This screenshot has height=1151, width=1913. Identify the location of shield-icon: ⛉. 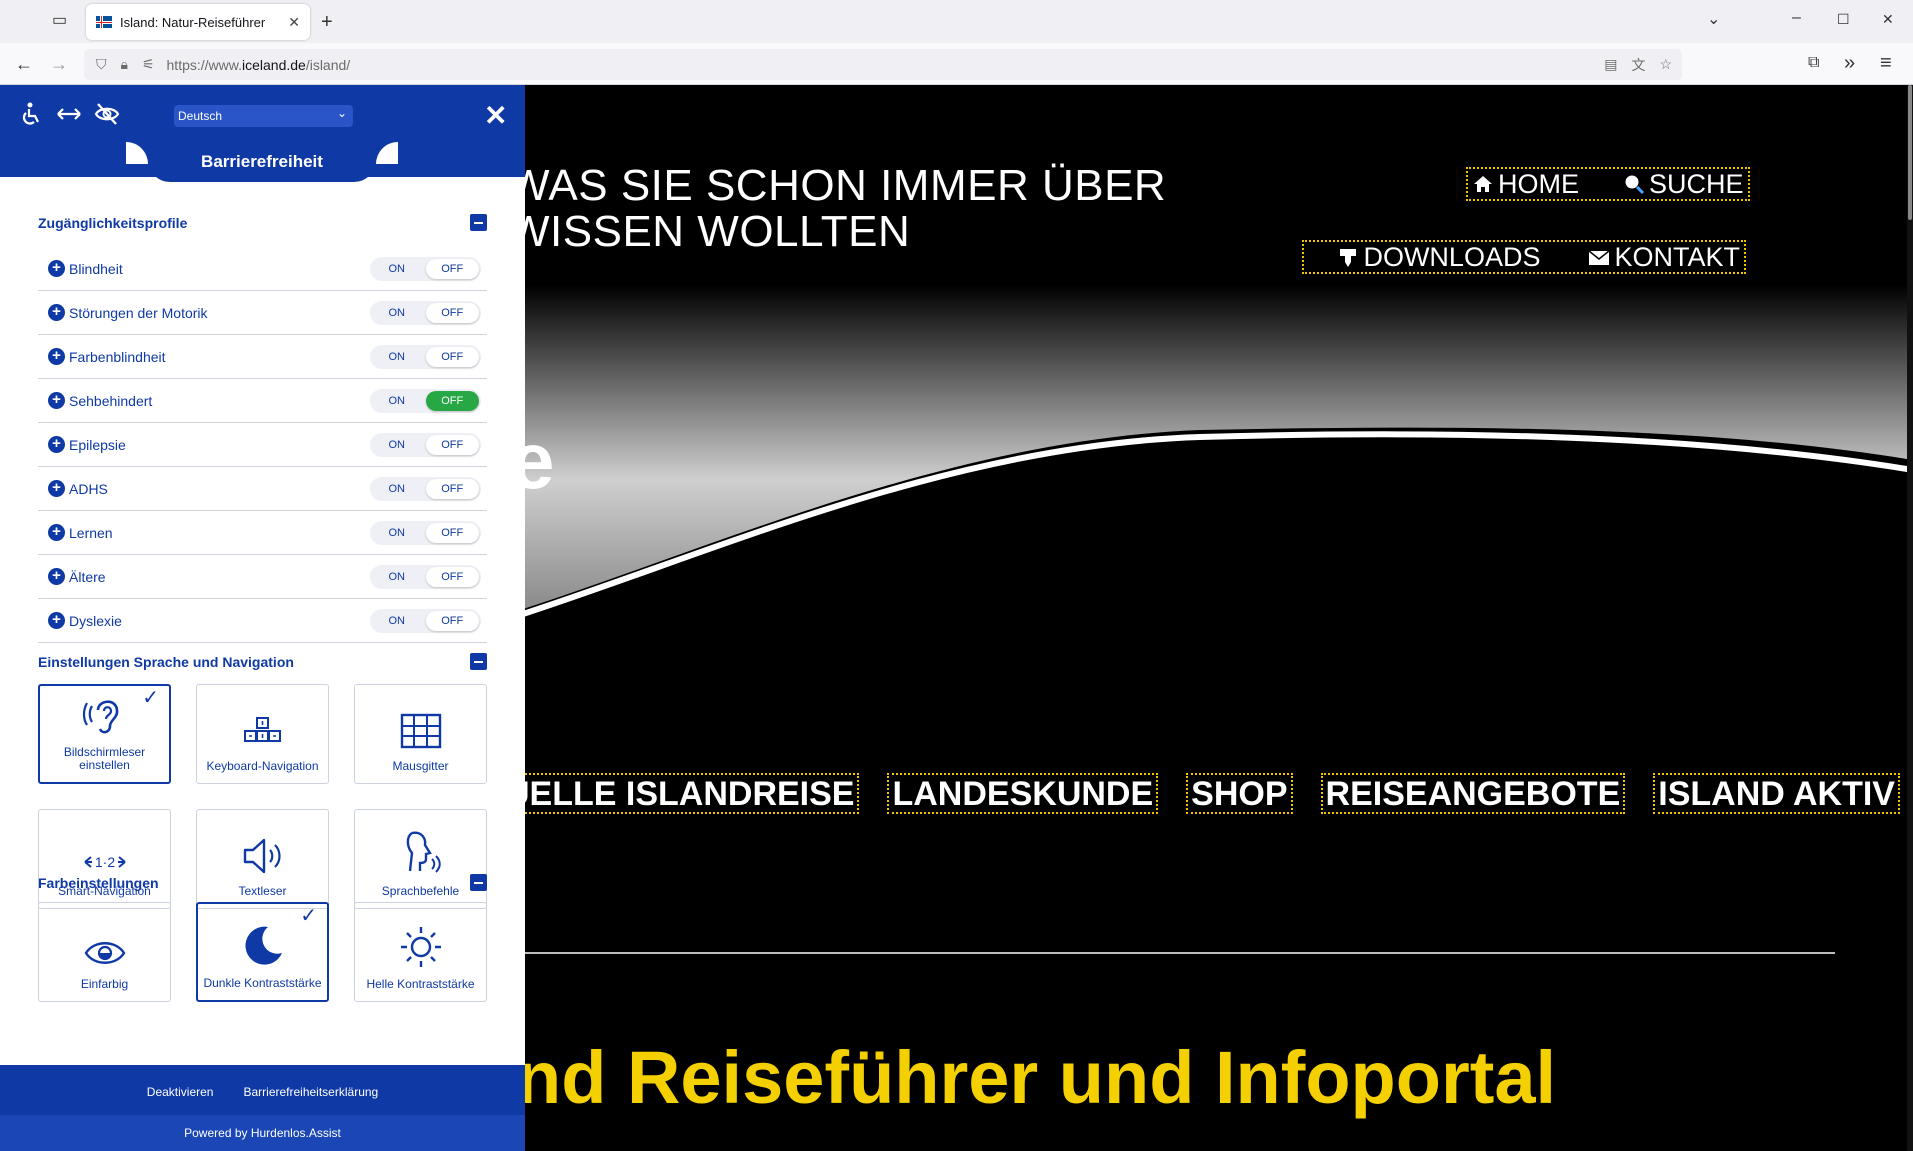
(101, 64).